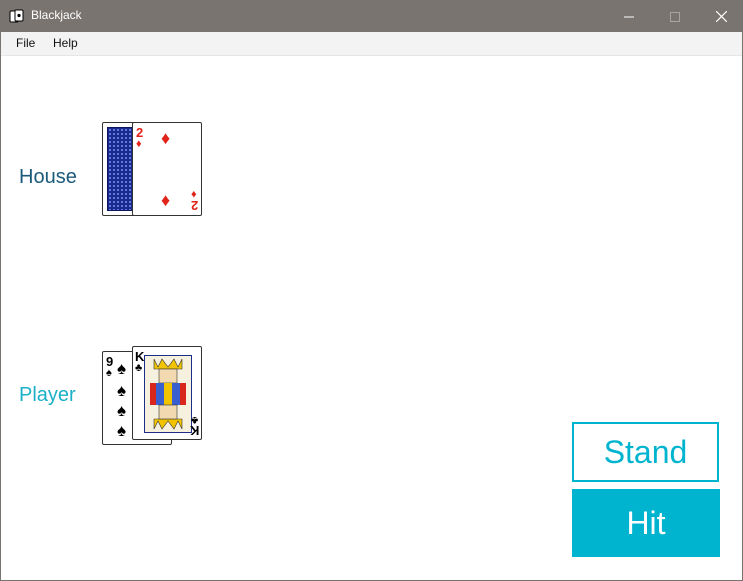 This screenshot has height=581, width=743. I want to click on spade-suit-icon: ♠, so click(109, 373).